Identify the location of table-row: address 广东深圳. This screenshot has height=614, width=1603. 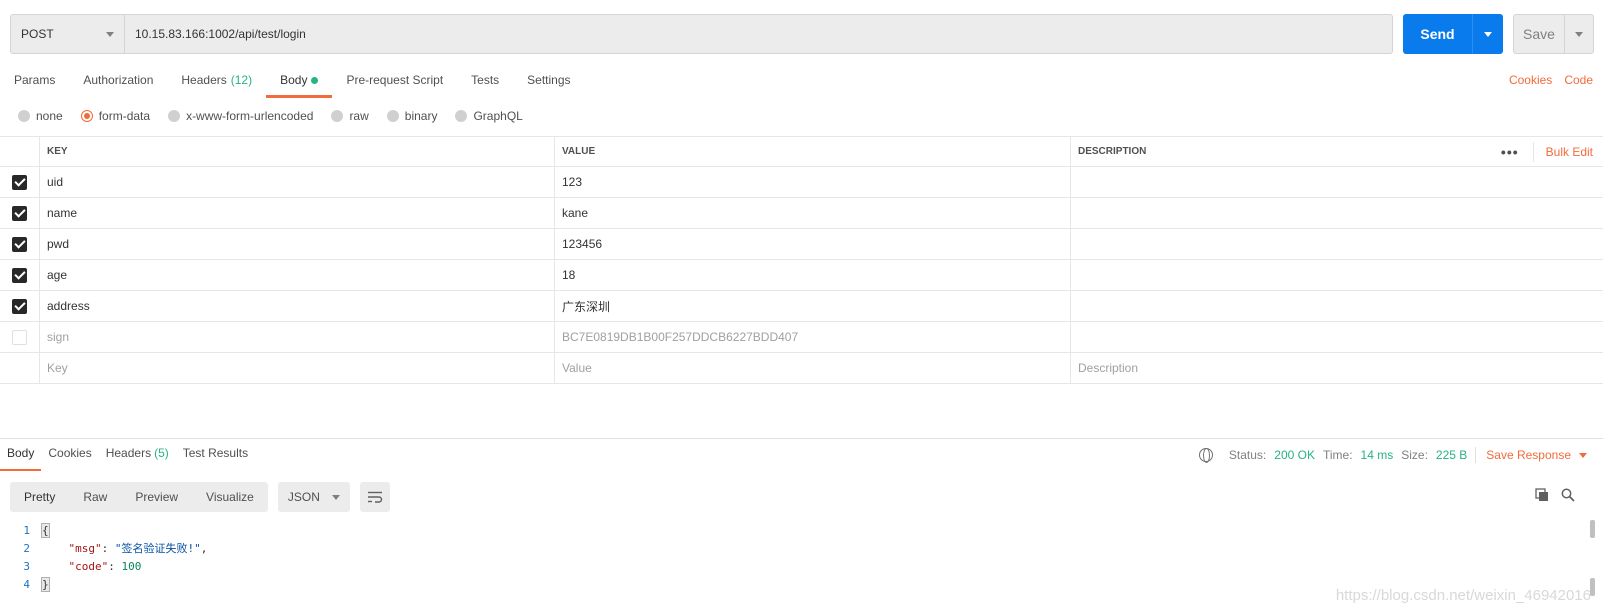
(801, 306).